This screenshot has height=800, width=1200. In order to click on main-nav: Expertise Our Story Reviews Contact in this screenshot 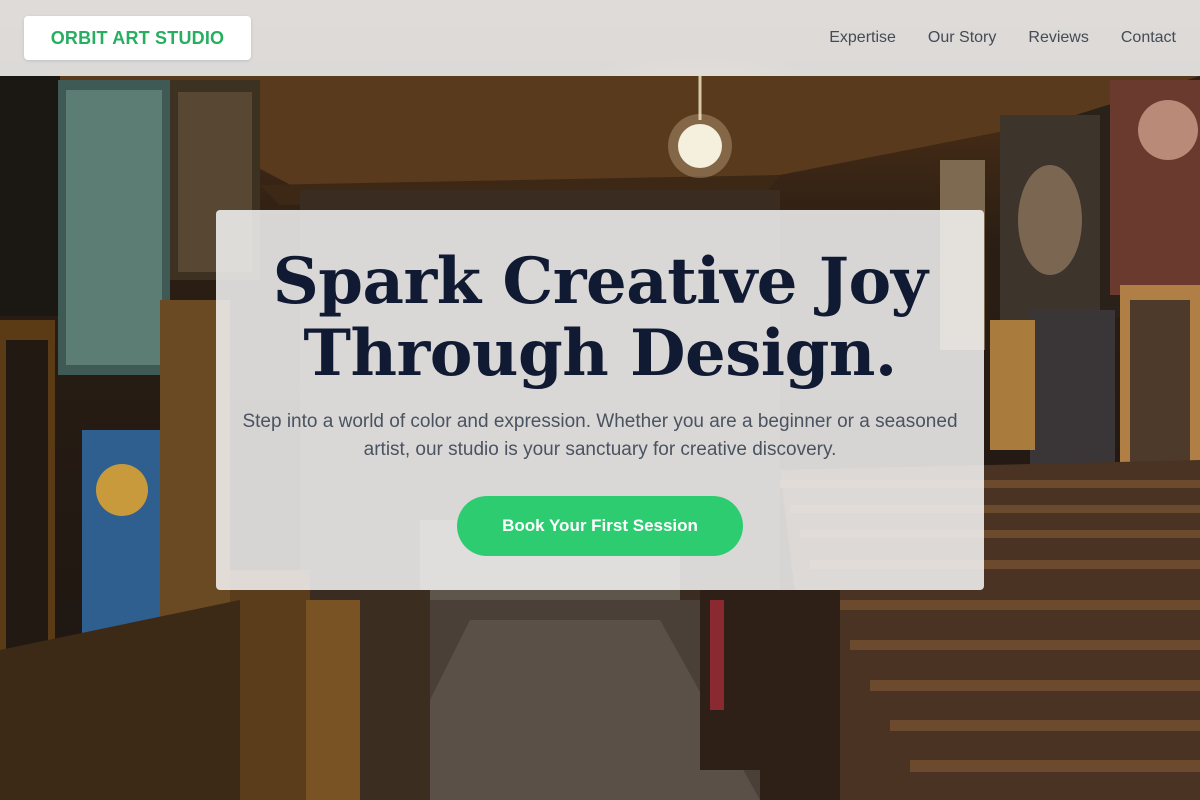, I will do `click(1002, 38)`.